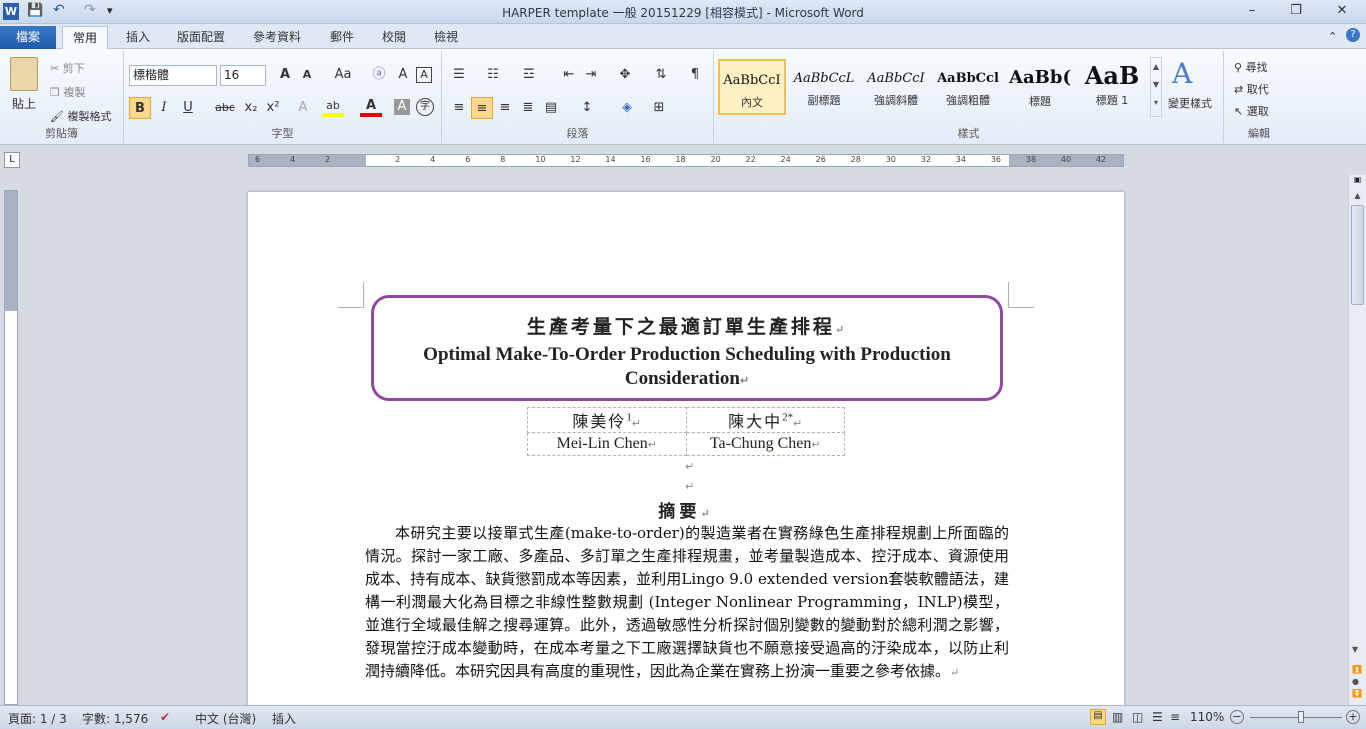  Describe the element at coordinates (1300, 717) in the screenshot. I see `zoom-slider-thumb` at that location.